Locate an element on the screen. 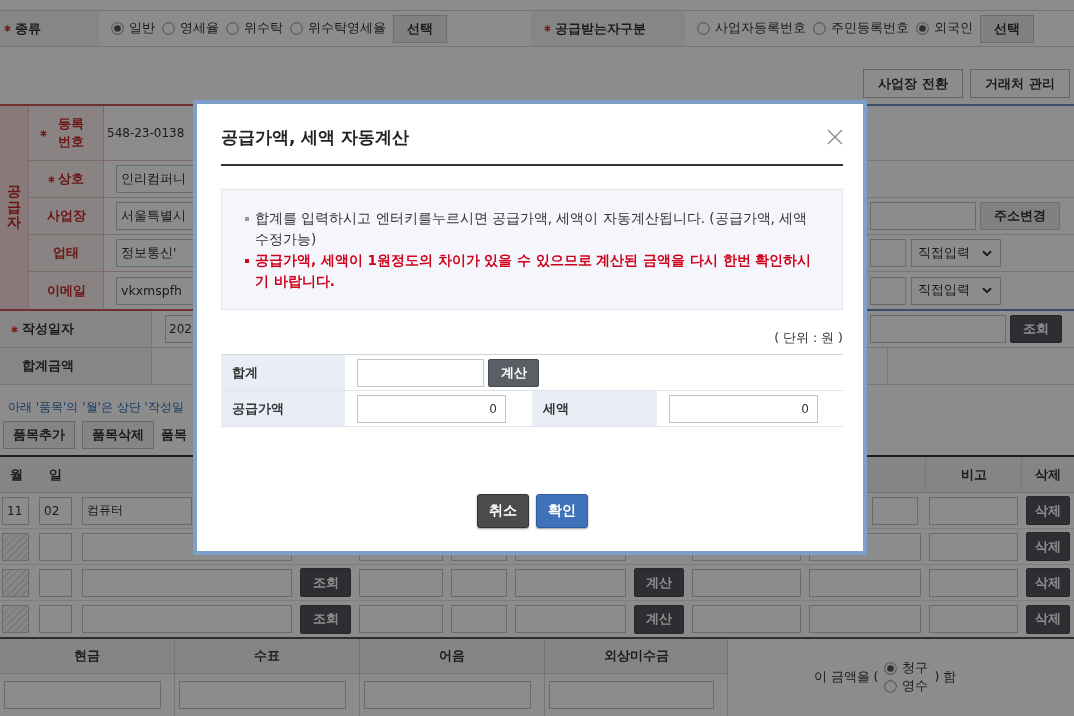  warning-text: 공급가액, 세액이 1원정도의 차이가 있을 수 있으므로 계산된 금액을 다시 한번 확인하시기 바랍니다. is located at coordinates (534, 271).